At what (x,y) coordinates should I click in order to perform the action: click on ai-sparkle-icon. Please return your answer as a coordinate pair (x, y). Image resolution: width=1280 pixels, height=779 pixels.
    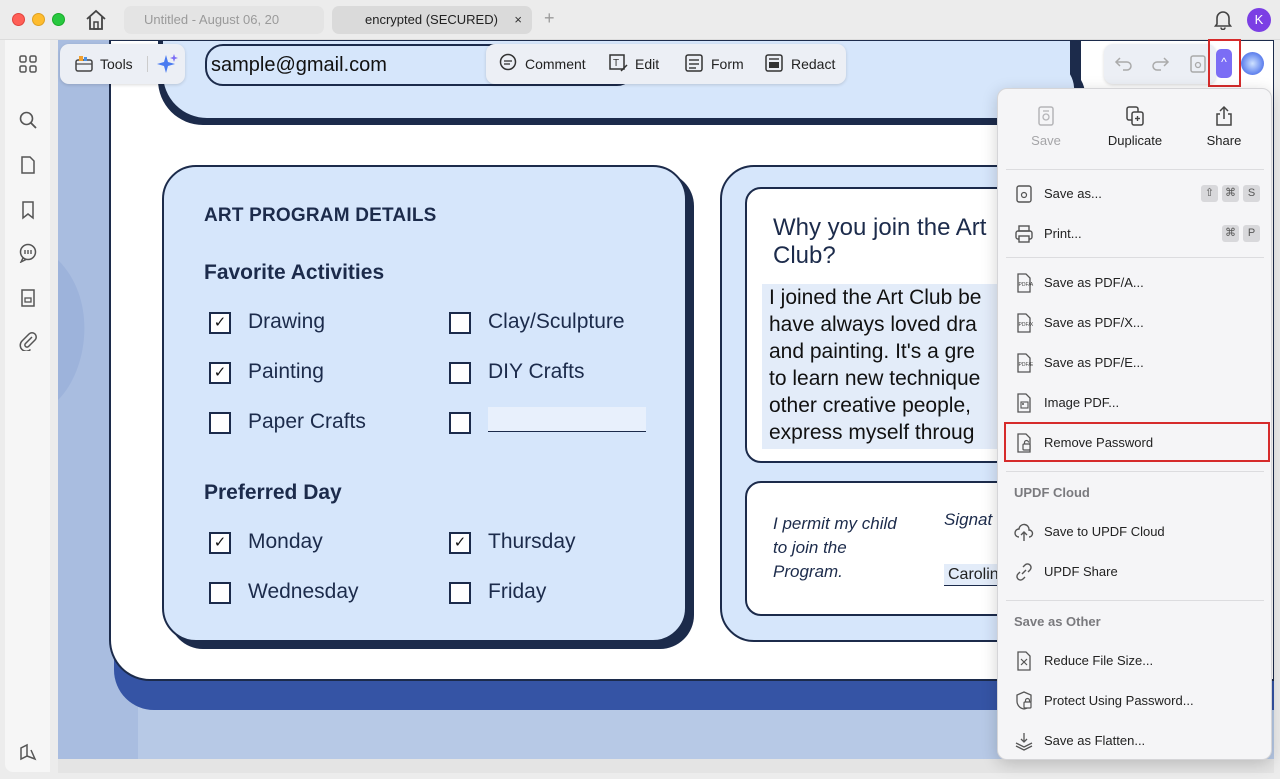
    Looking at the image, I should click on (168, 64).